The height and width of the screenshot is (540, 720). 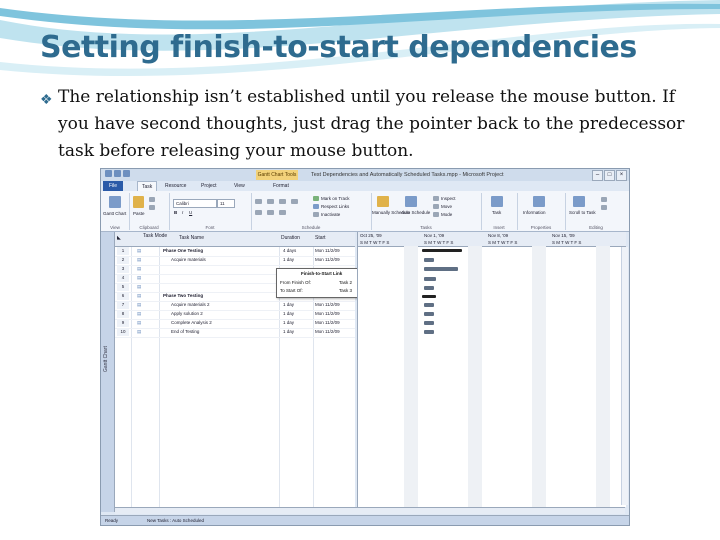 I want to click on vertical-scrollbar, so click(x=624, y=376).